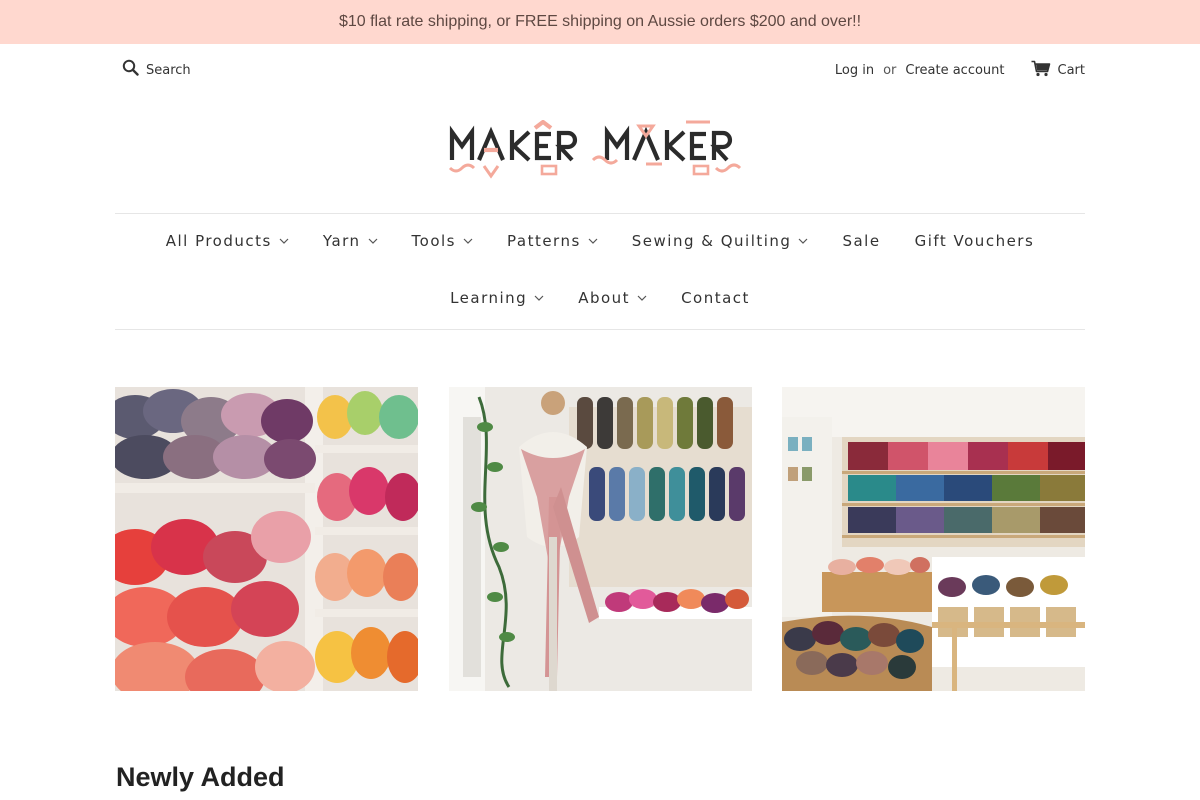  I want to click on nav-item-yarn: Yarn, so click(350, 241).